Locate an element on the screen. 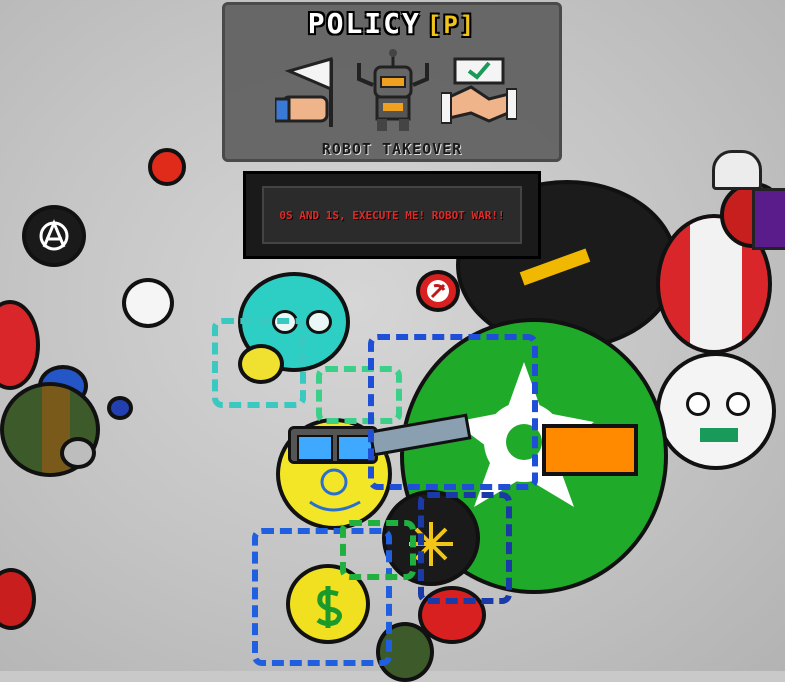 This screenshot has height=682, width=785. anarchy-symbol-icon is located at coordinates (54, 235).